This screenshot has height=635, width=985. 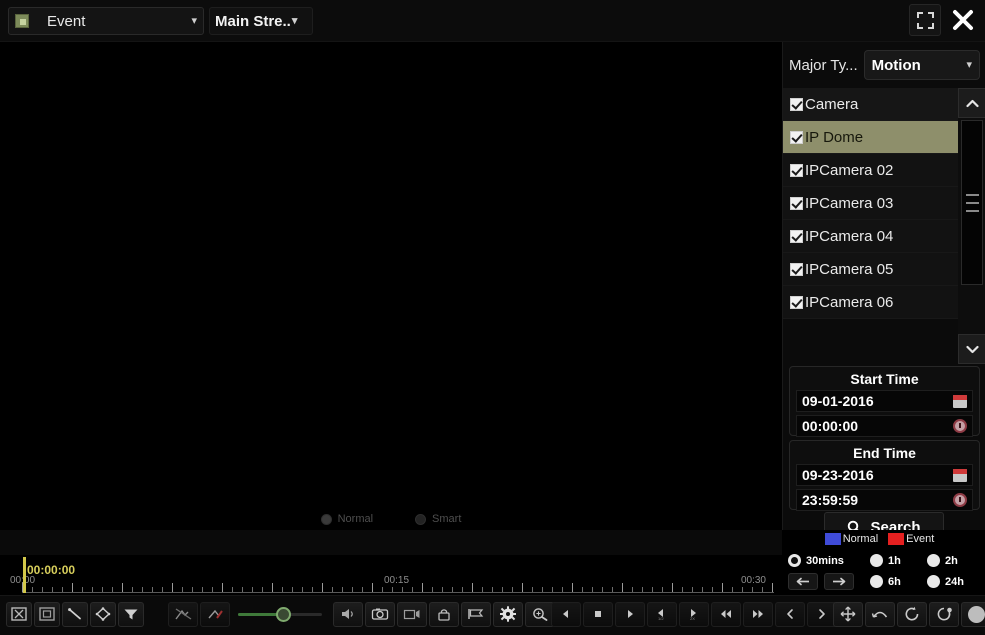 What do you see at coordinates (944, 614) in the screenshot?
I see `partial-loop-button` at bounding box center [944, 614].